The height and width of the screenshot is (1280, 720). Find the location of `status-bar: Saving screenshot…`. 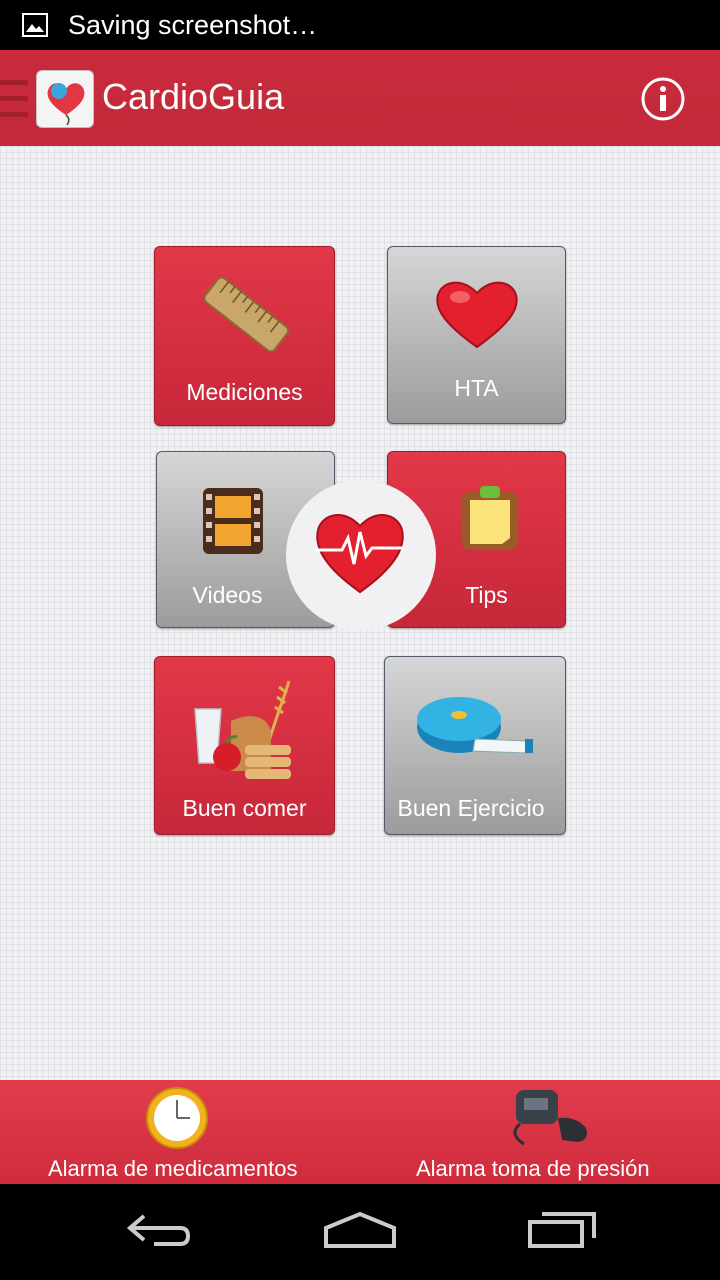

status-bar: Saving screenshot… is located at coordinates (360, 25).